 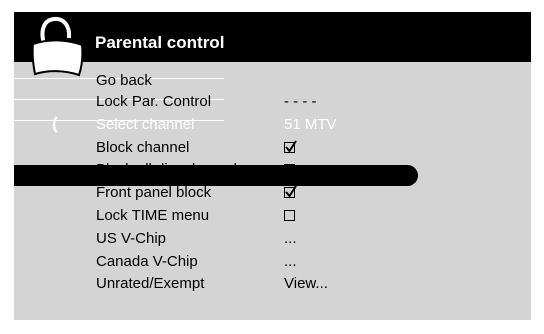 I want to click on menu-item-block-channel: Block channel, so click(x=272, y=147).